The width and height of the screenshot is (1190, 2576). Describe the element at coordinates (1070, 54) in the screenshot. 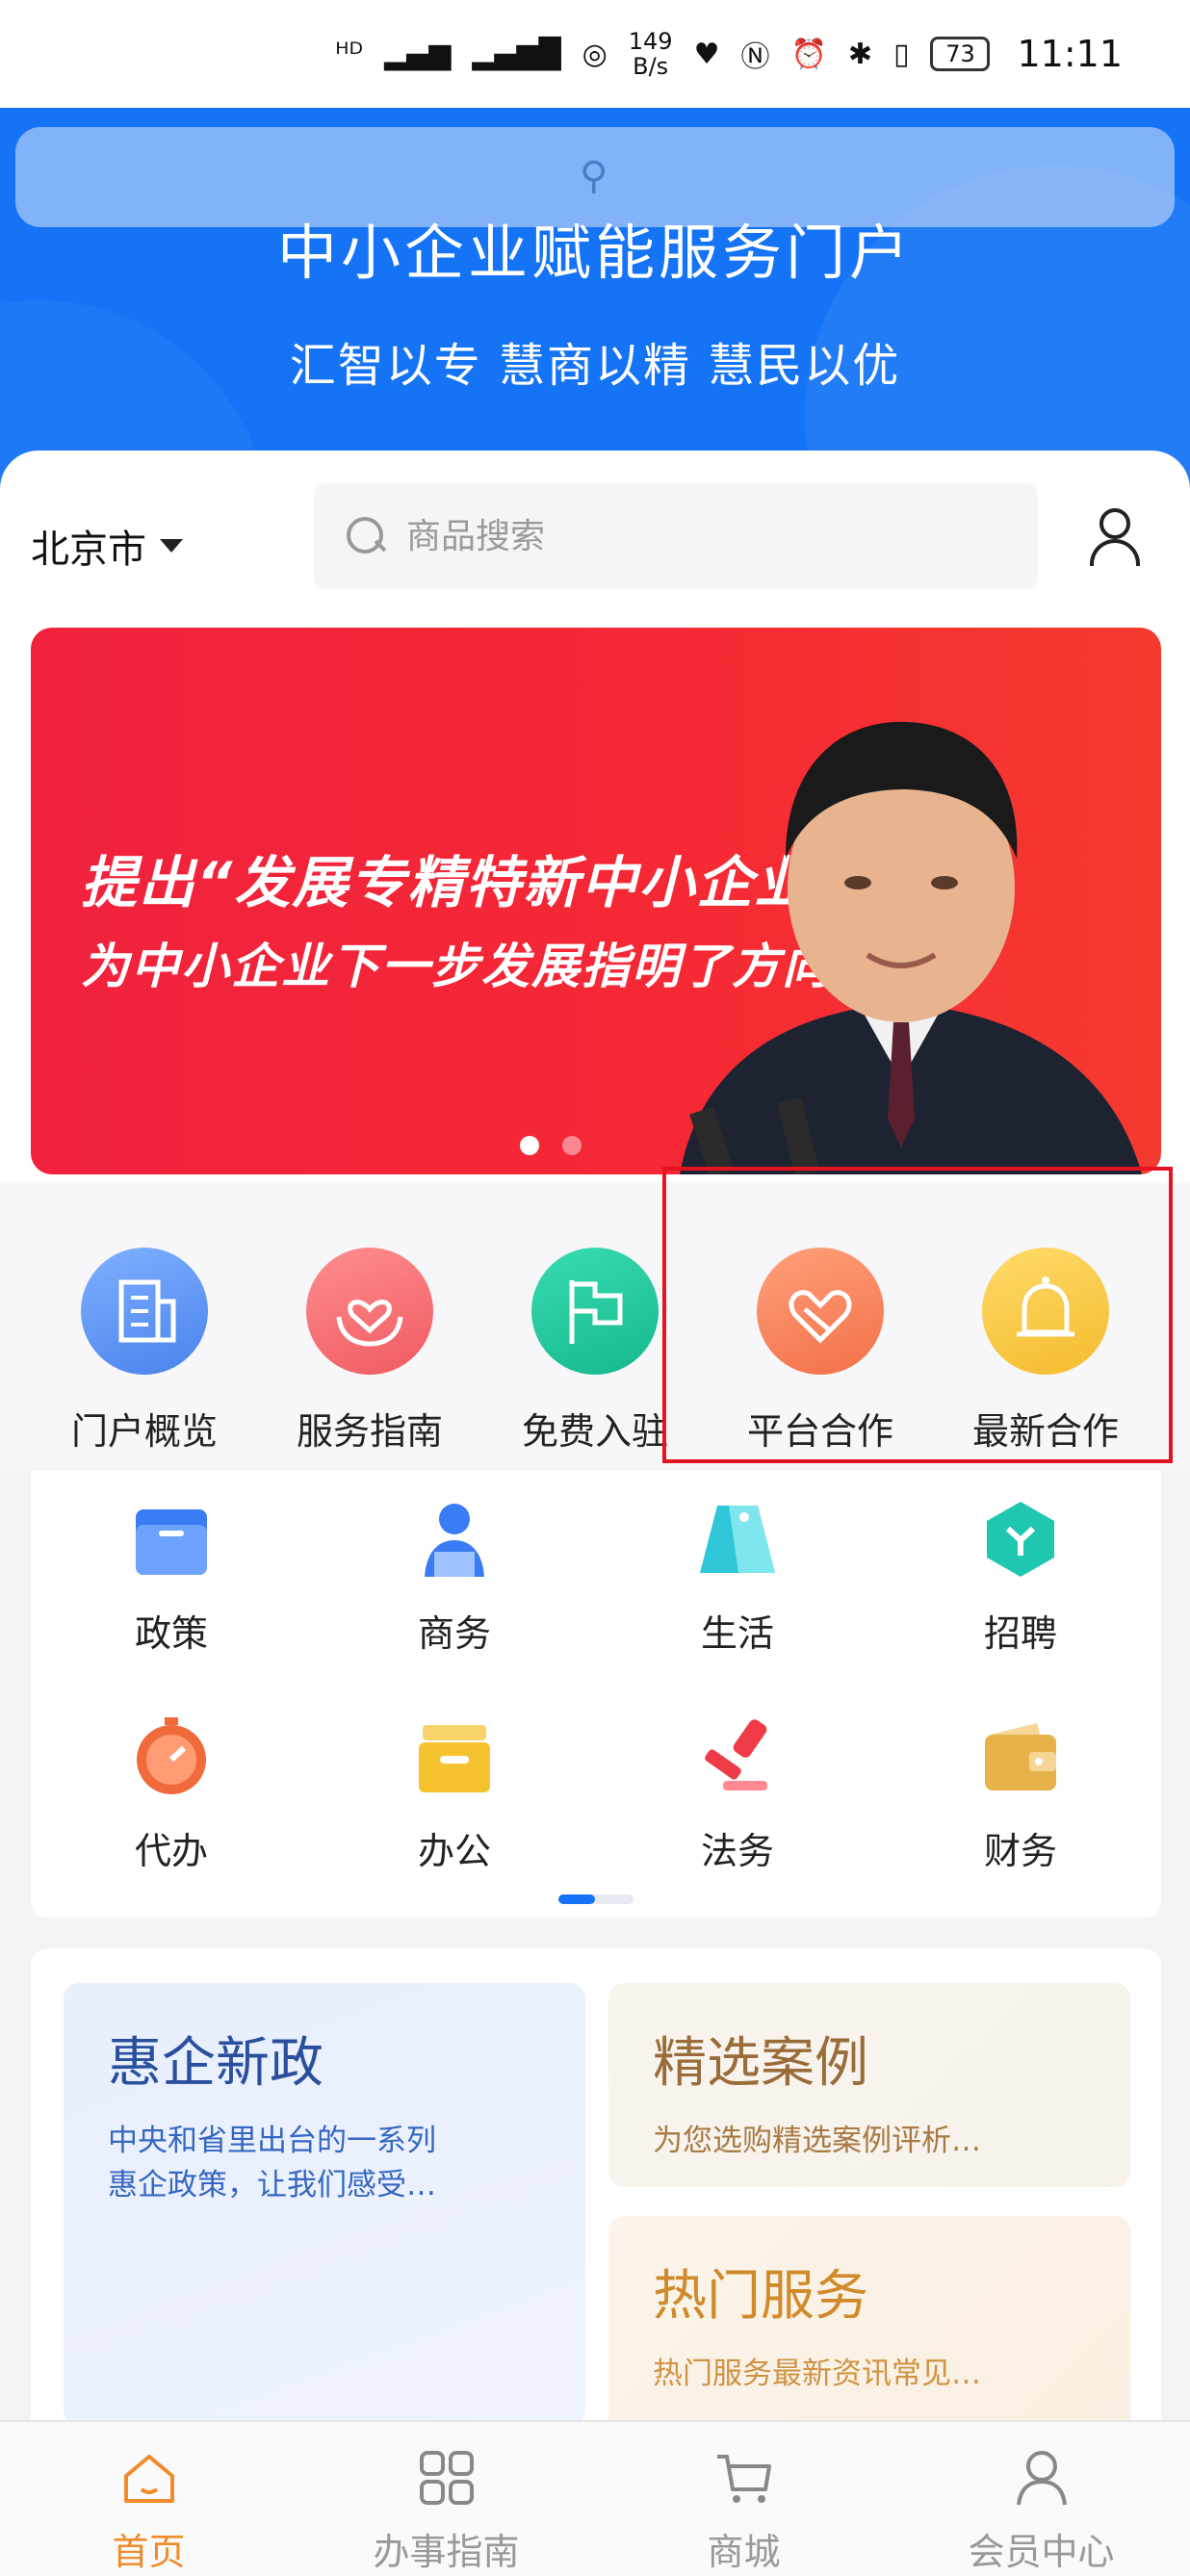

I see `clock: 11:11` at that location.